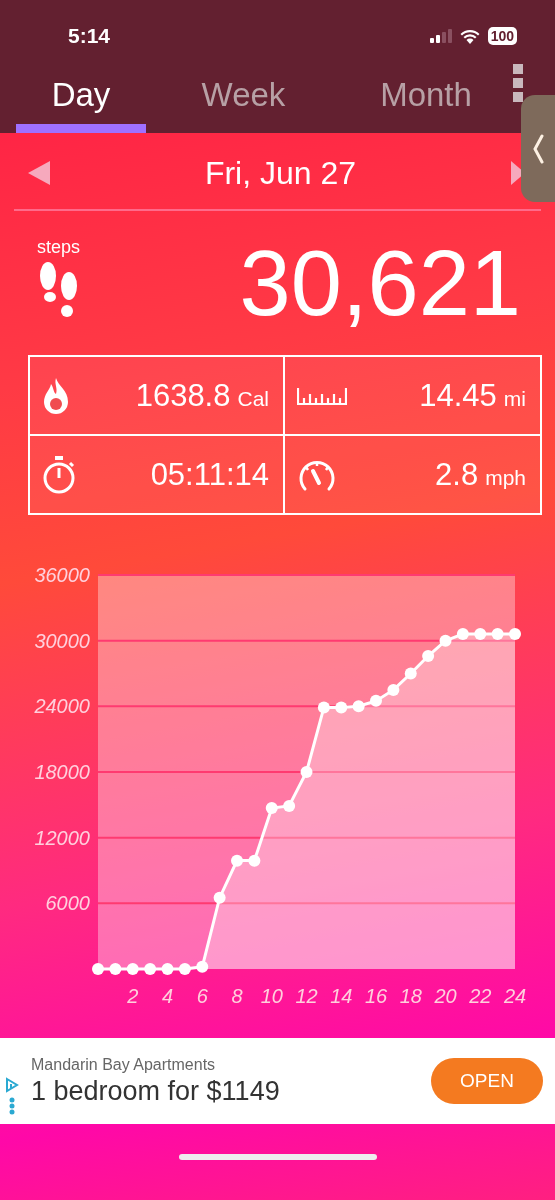  I want to click on chevron-left-icon, so click(538, 148).